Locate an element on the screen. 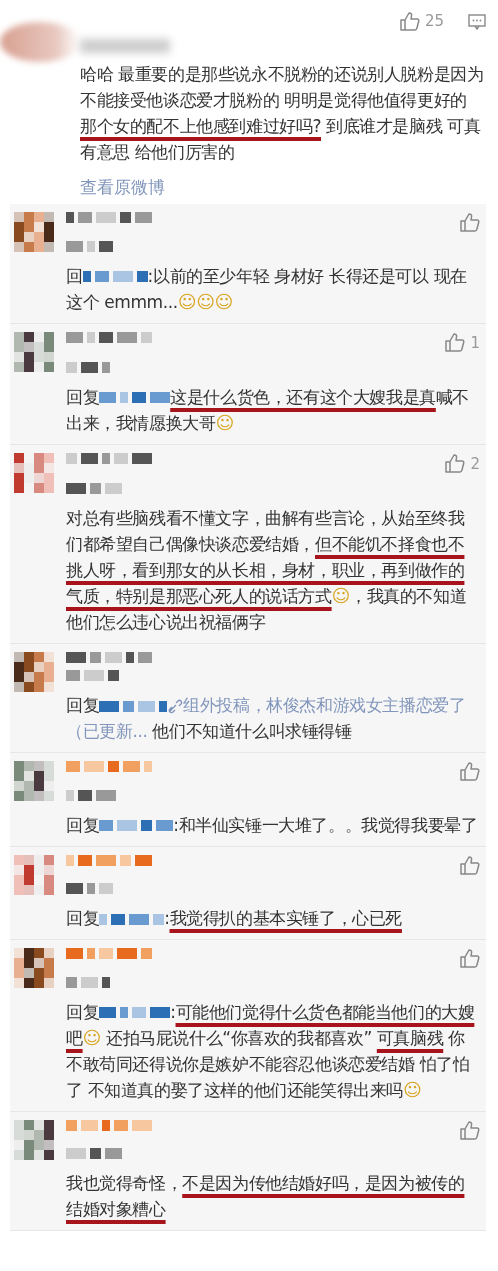  view-original-link: 查看原微博 is located at coordinates (122, 187).